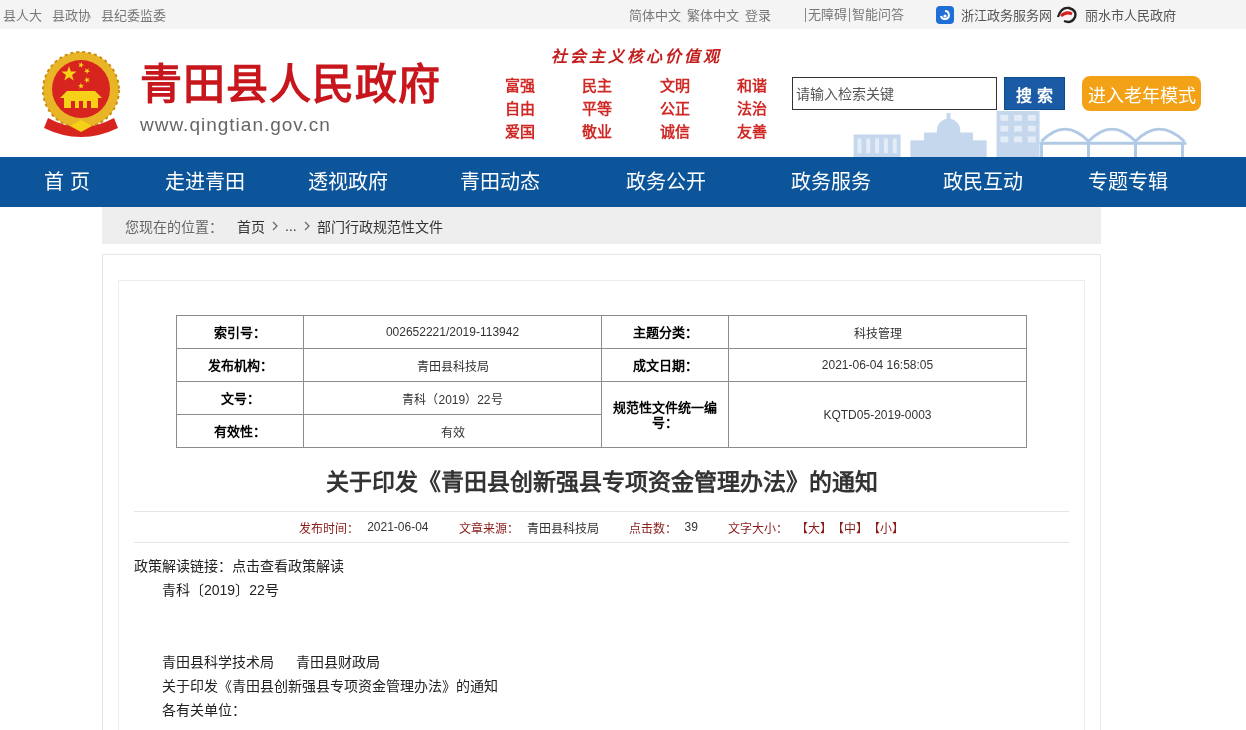 The height and width of the screenshot is (730, 1246). Describe the element at coordinates (1034, 93) in the screenshot. I see `search-button: 搜 索` at that location.